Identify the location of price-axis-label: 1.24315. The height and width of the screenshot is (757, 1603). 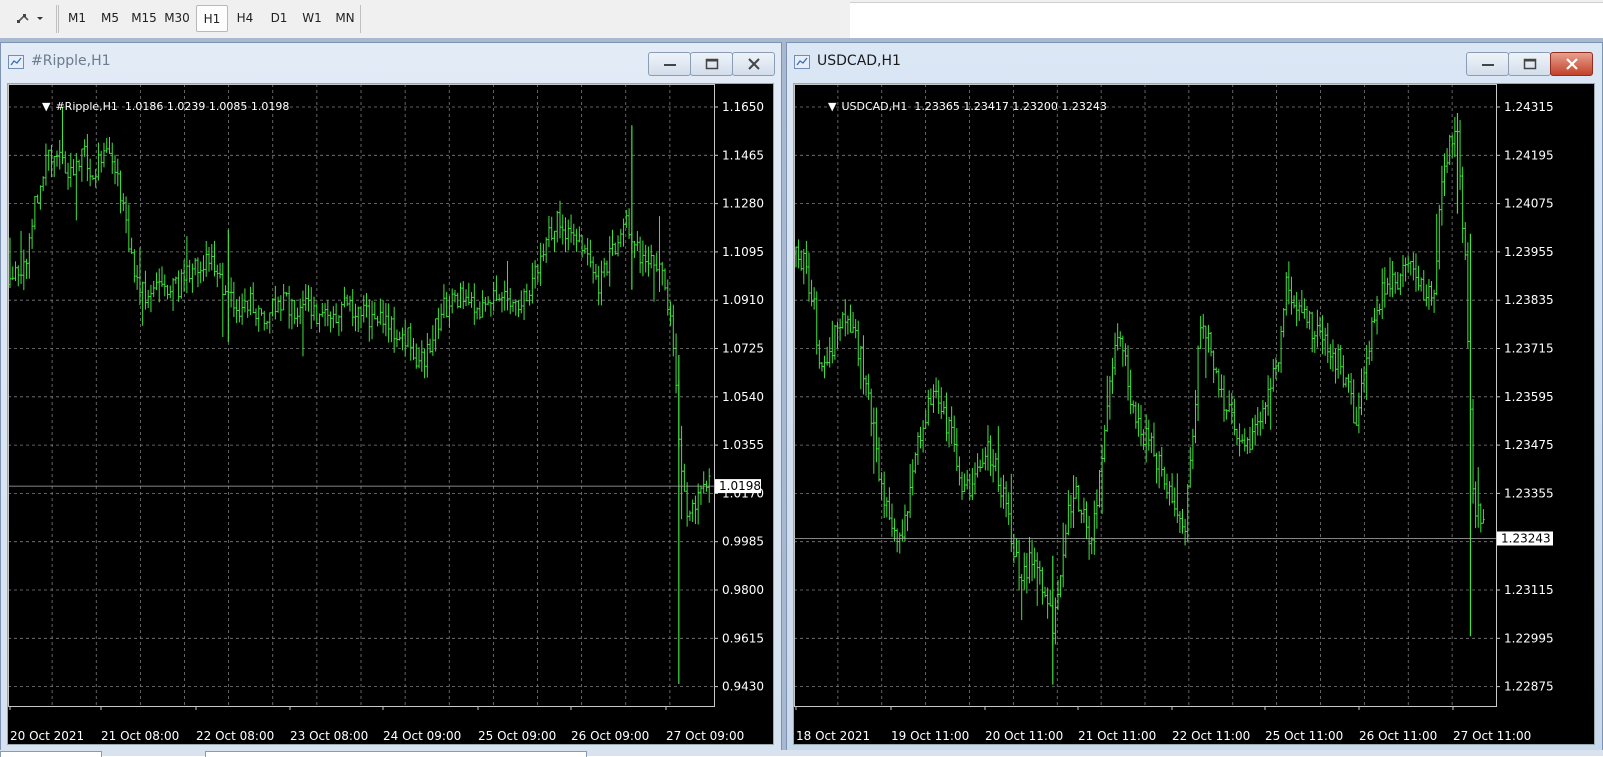
(1529, 107).